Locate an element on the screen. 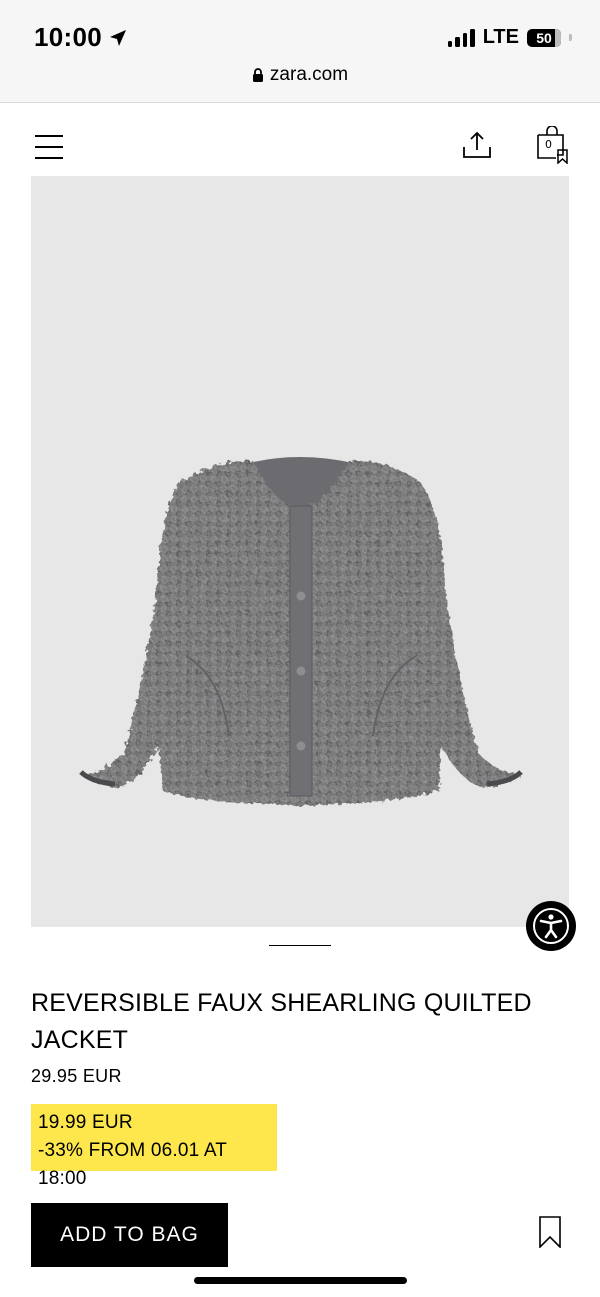 The height and width of the screenshot is (1297, 600). status-time: 10:00 is located at coordinates (81, 37).